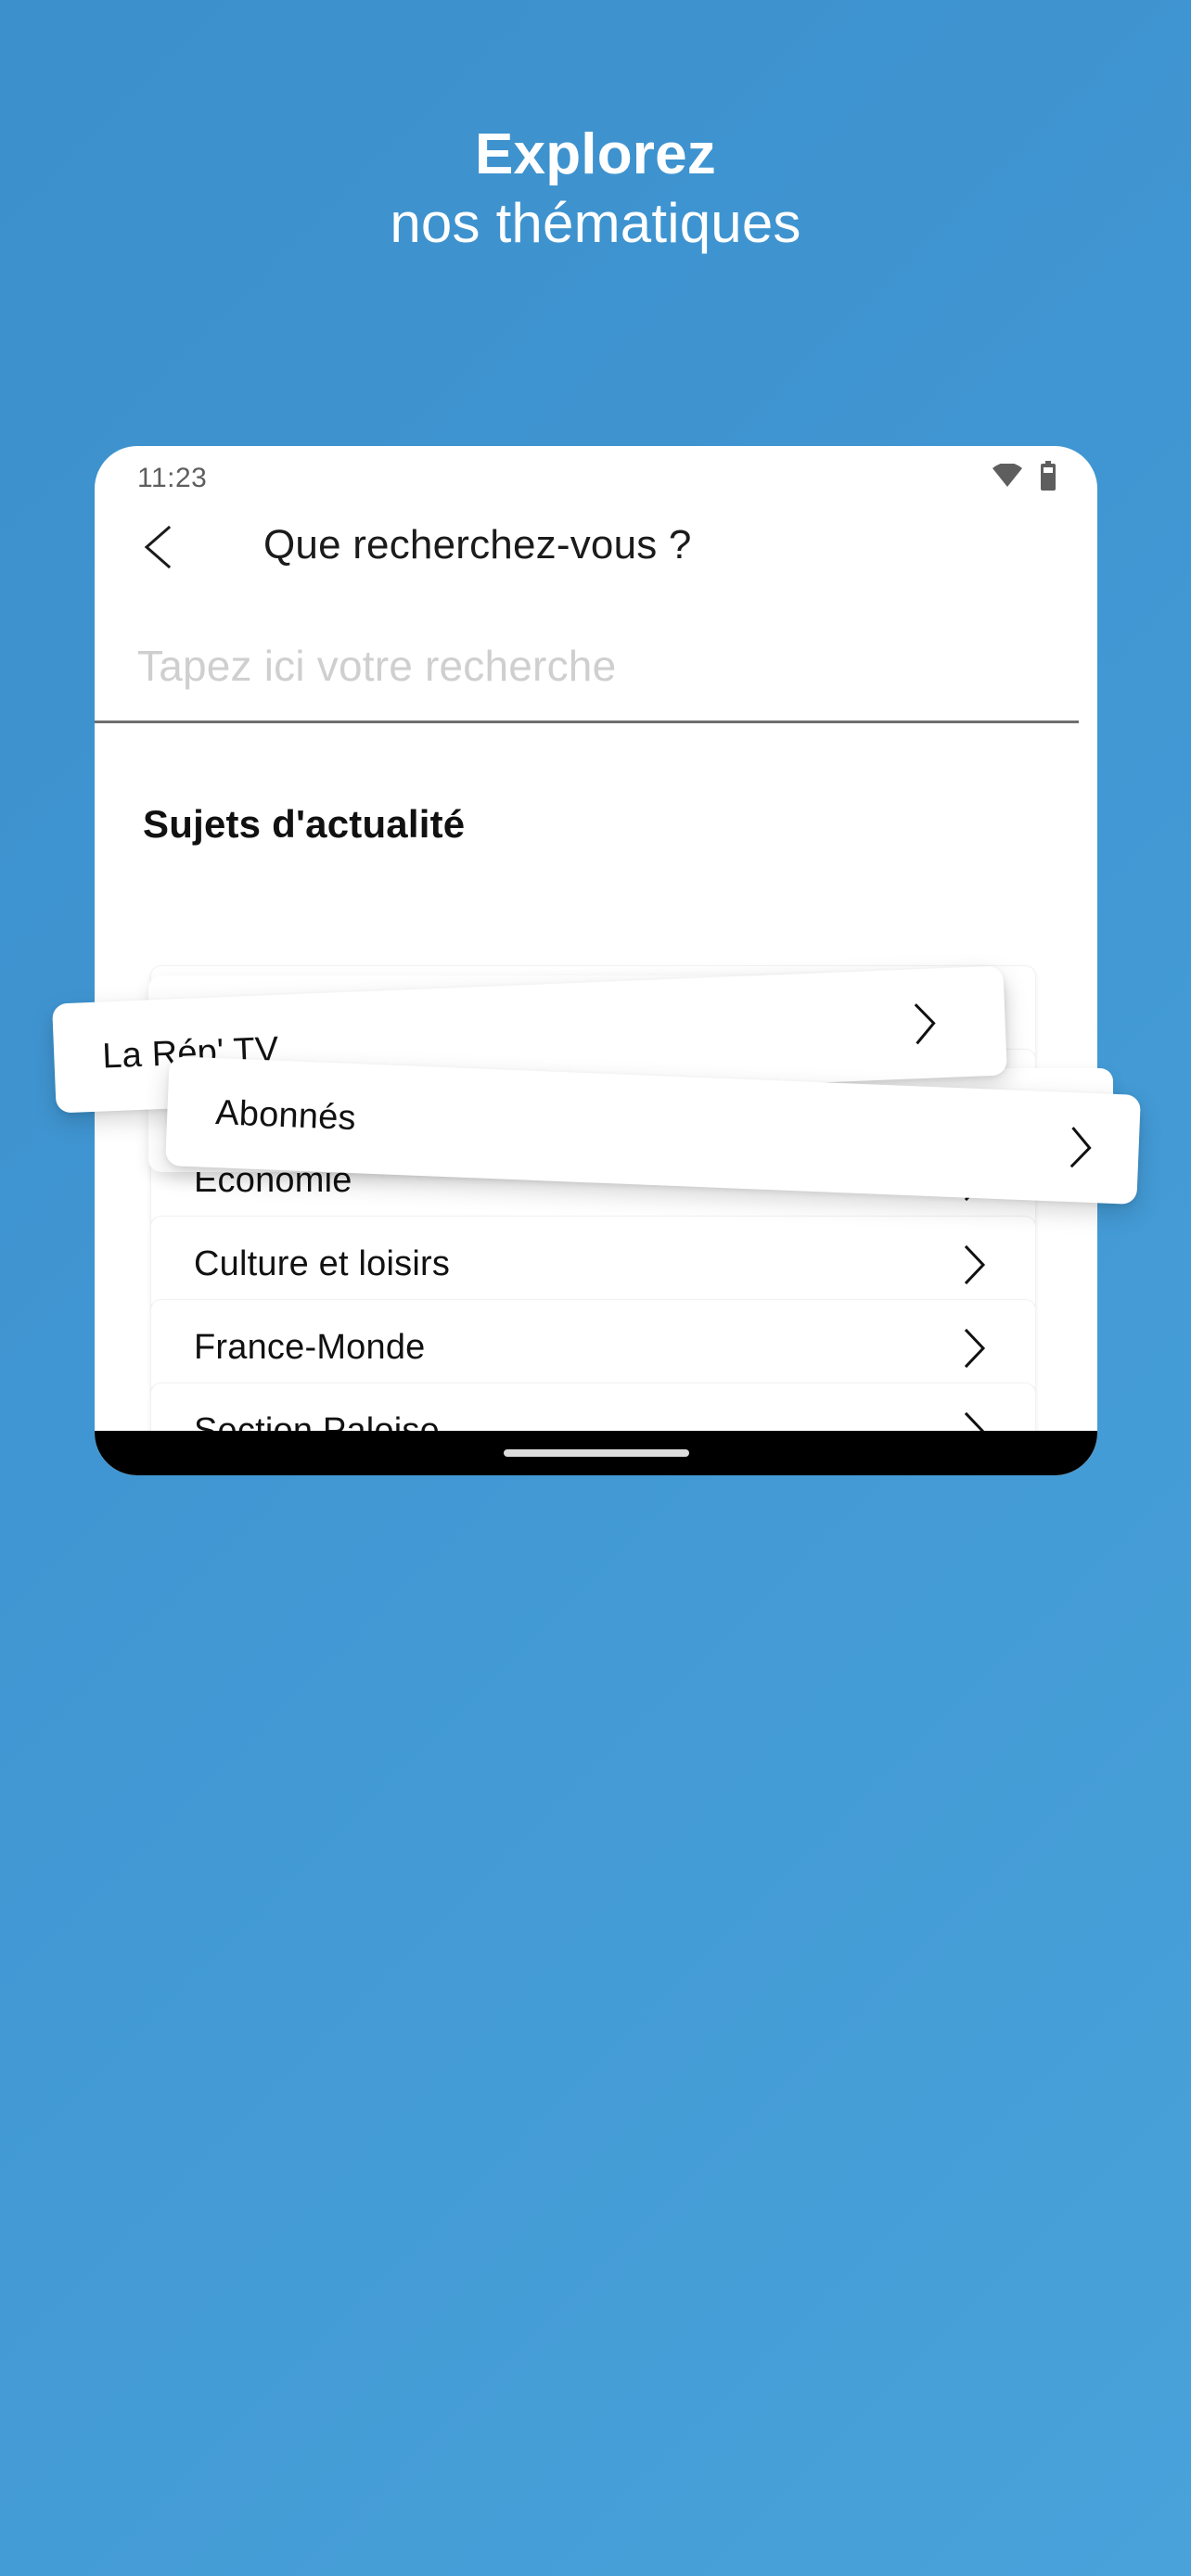 This screenshot has width=1191, height=2576. I want to click on back-button, so click(156, 548).